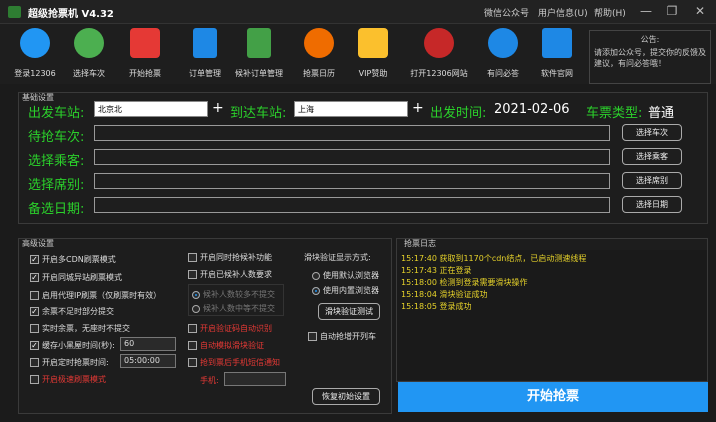  Describe the element at coordinates (68, 379) in the screenshot. I see `turbo-mode-checkbox: 开启极速刷票模式` at that location.